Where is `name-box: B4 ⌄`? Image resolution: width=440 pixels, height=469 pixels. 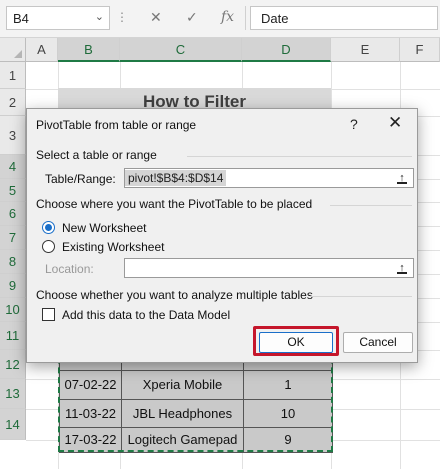
name-box: B4 ⌄ is located at coordinates (58, 18).